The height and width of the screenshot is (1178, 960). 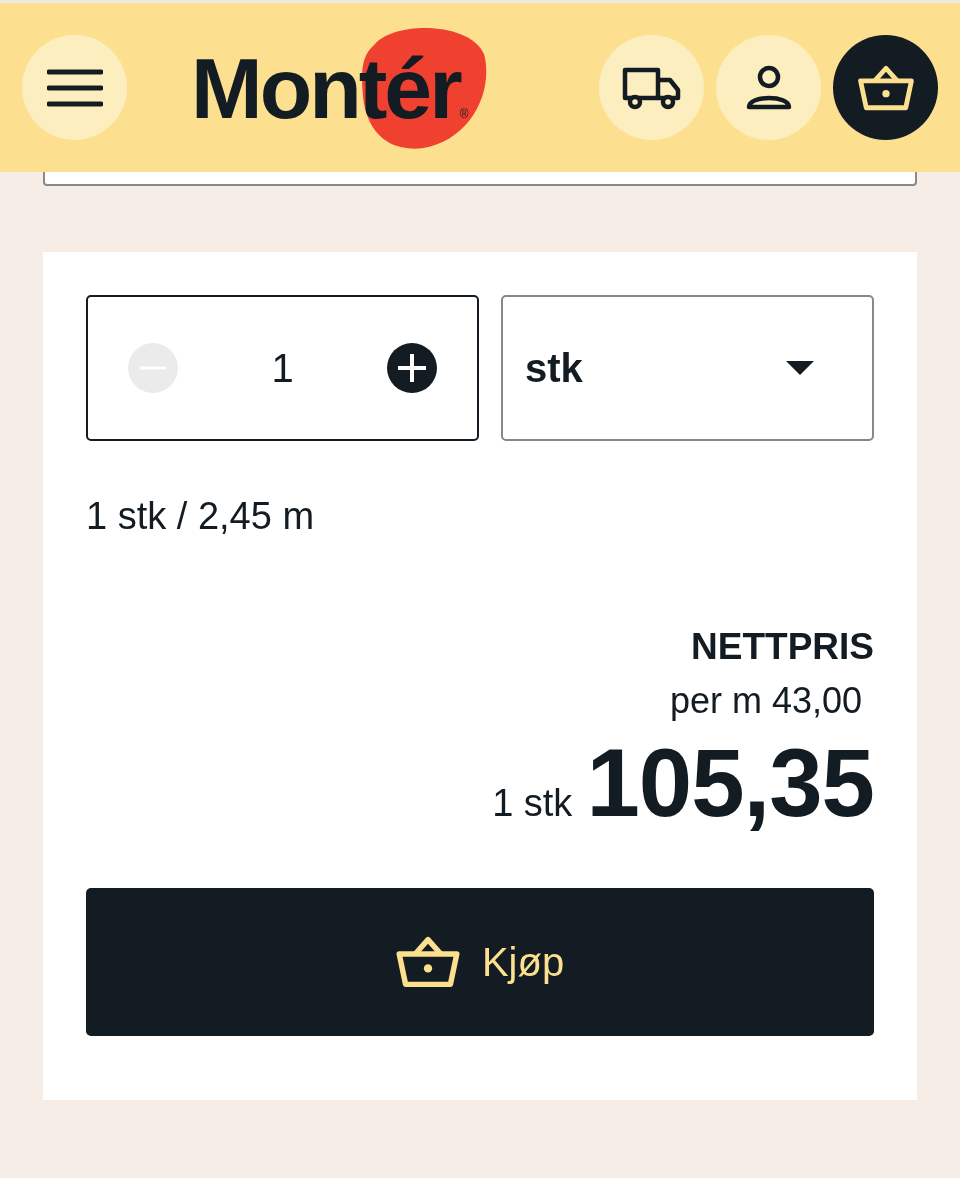 What do you see at coordinates (765, 701) in the screenshot?
I see `unit-price: per m 43,00` at bounding box center [765, 701].